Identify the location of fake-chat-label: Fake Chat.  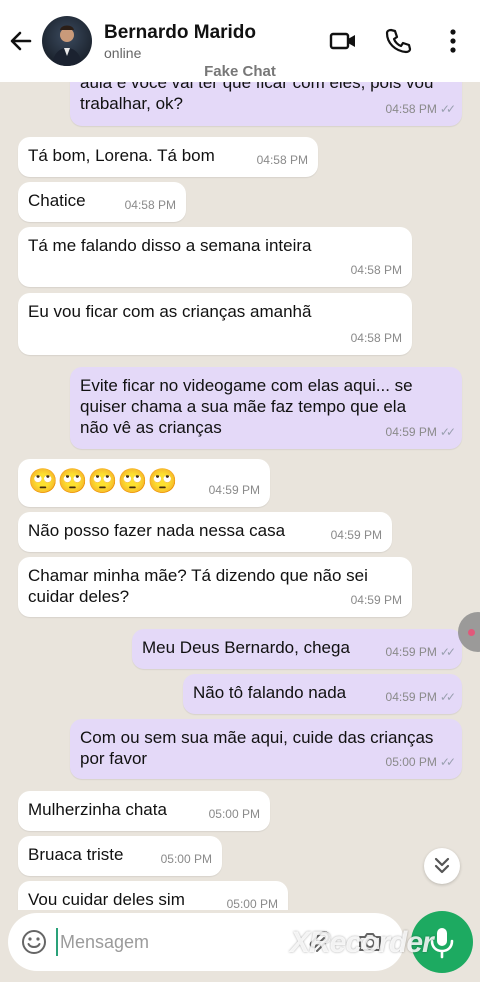
(240, 71).